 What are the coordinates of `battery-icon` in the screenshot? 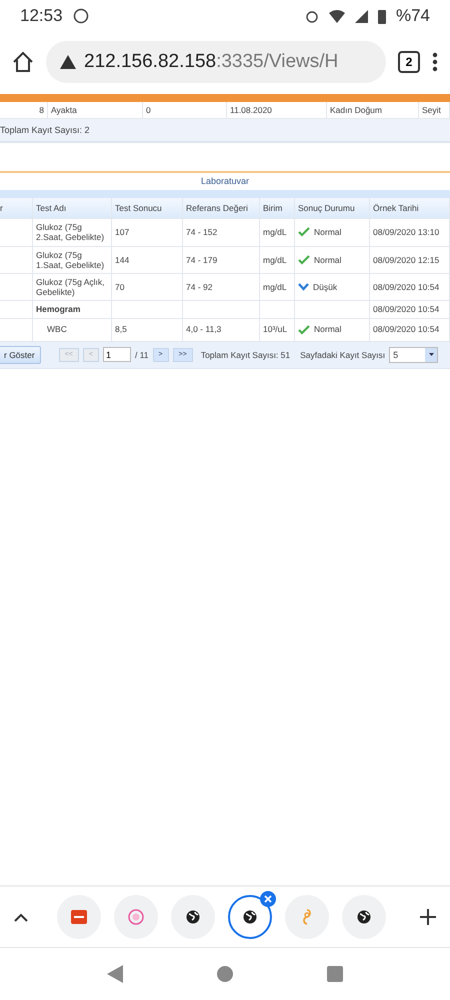 It's located at (382, 16).